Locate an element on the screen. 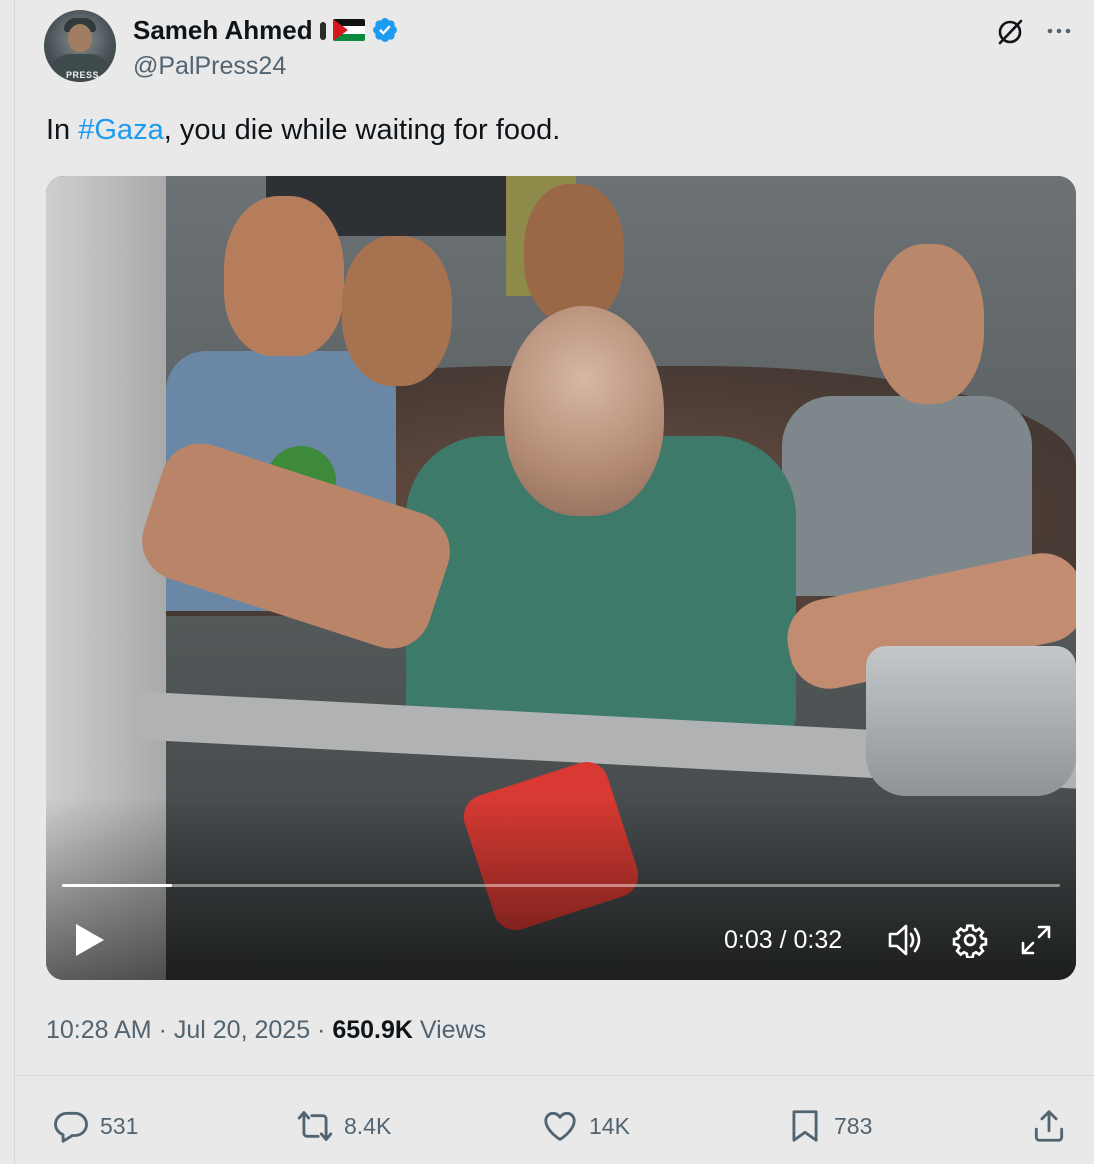  divider is located at coordinates (554, 1075).